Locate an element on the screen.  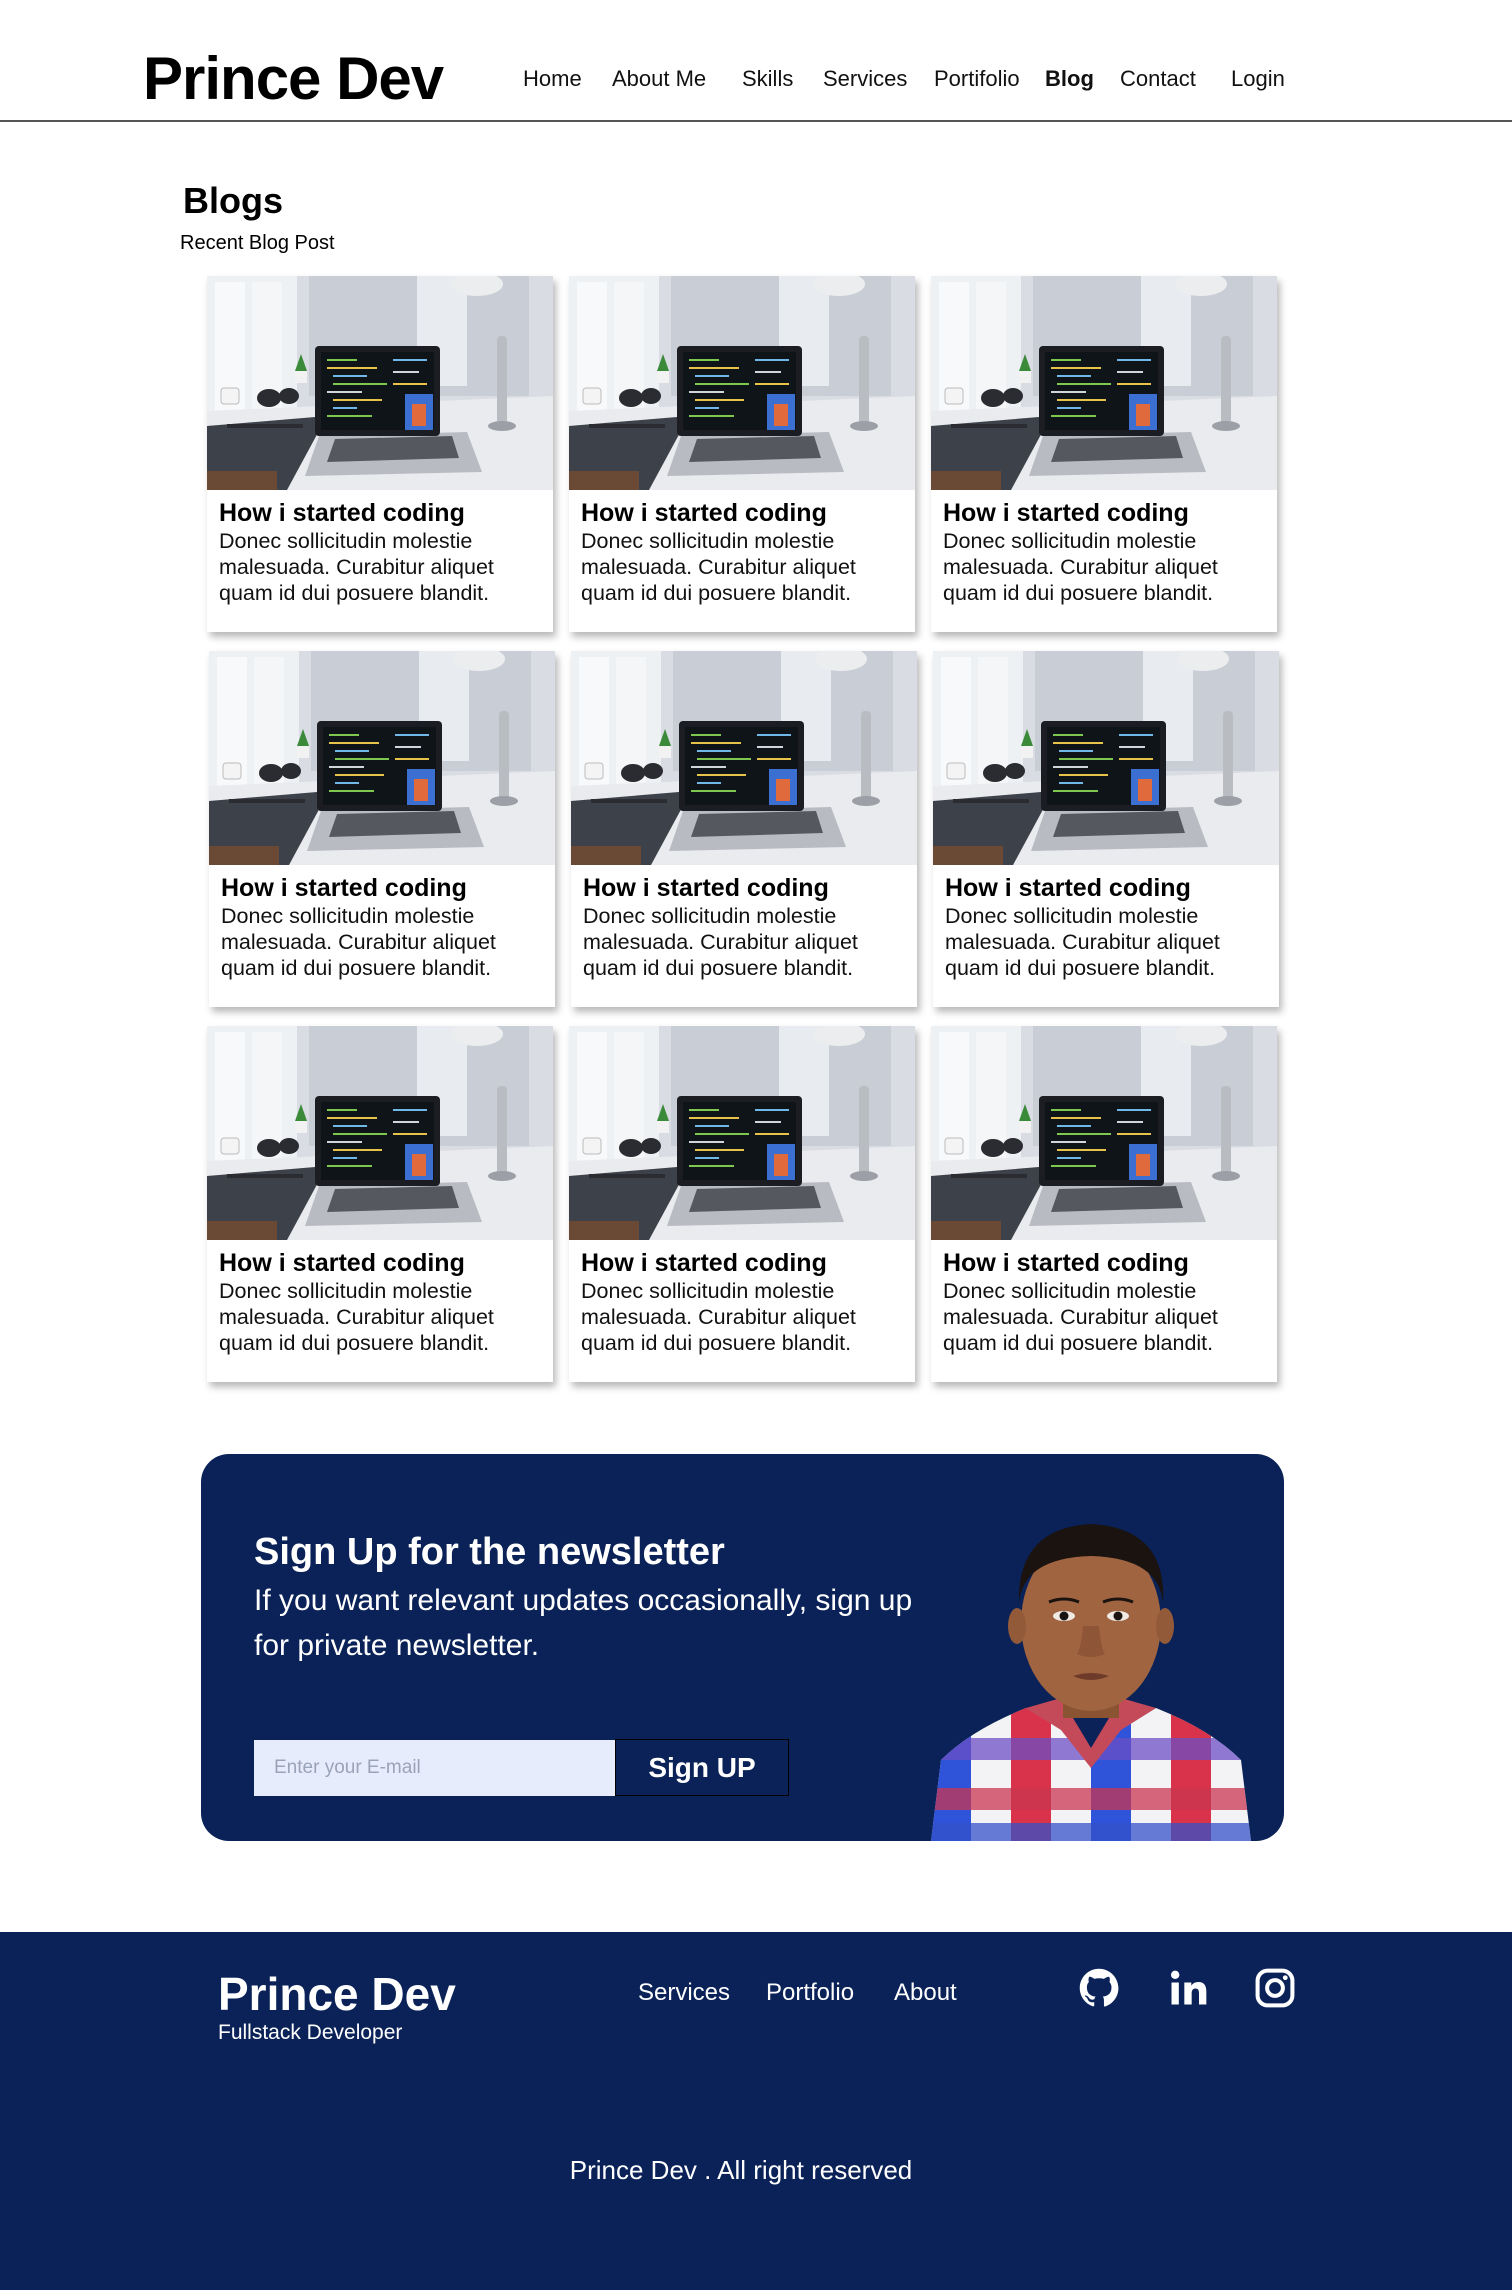
profile-portrait is located at coordinates (1091, 1682).